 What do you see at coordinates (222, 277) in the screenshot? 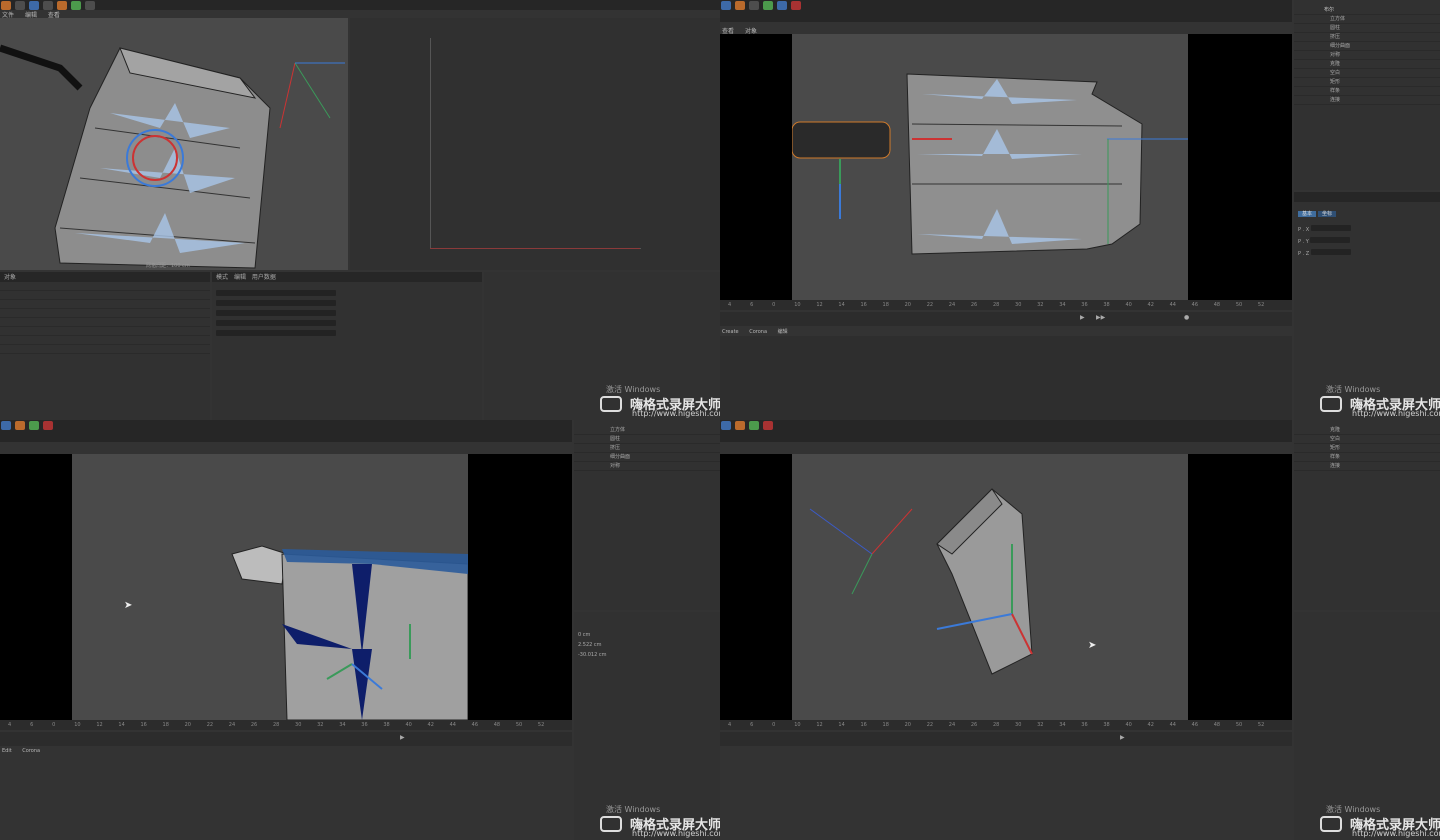
I see `attr-mode-menu: 模式` at bounding box center [222, 277].